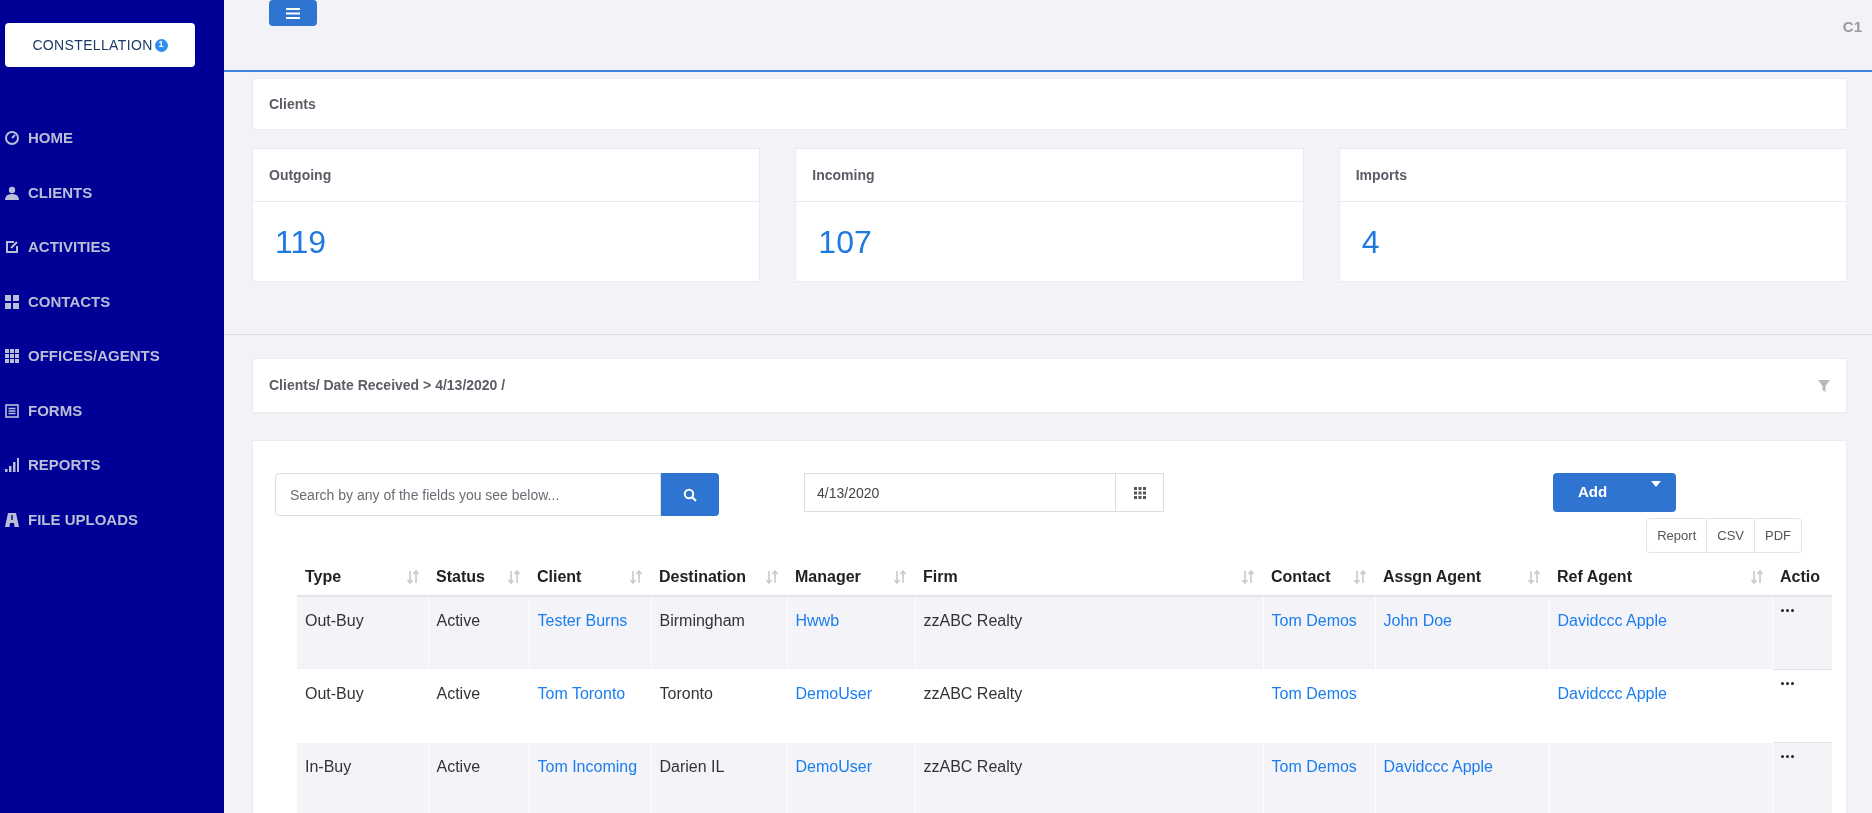  I want to click on logo: CONSTELLATION 1, so click(100, 45).